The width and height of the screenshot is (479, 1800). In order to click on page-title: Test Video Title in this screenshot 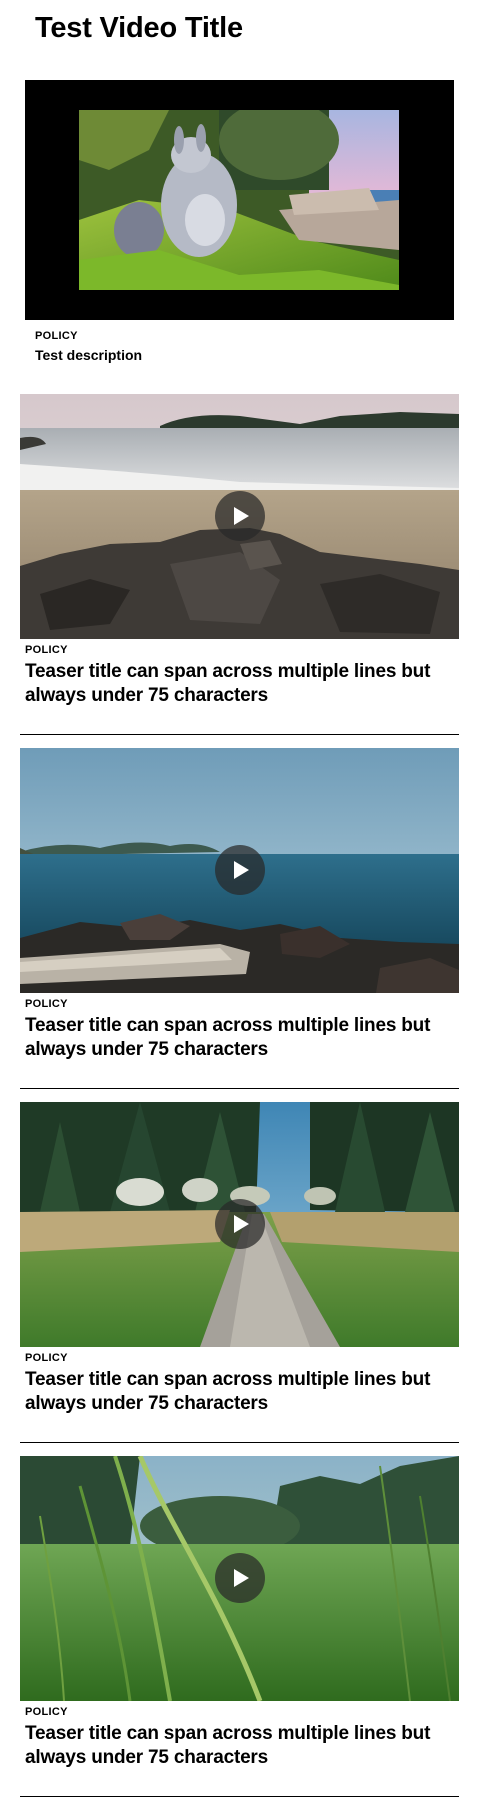, I will do `click(139, 28)`.